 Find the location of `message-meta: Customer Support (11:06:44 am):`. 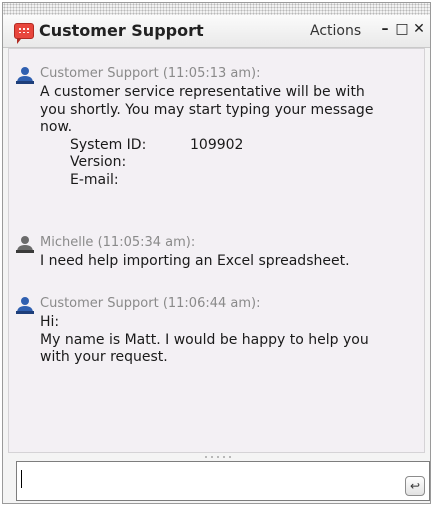

message-meta: Customer Support (11:06:44 am): is located at coordinates (150, 303).